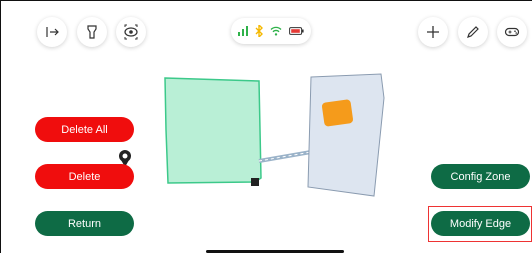  I want to click on modify-edge-button: Modify Edge, so click(480, 223).